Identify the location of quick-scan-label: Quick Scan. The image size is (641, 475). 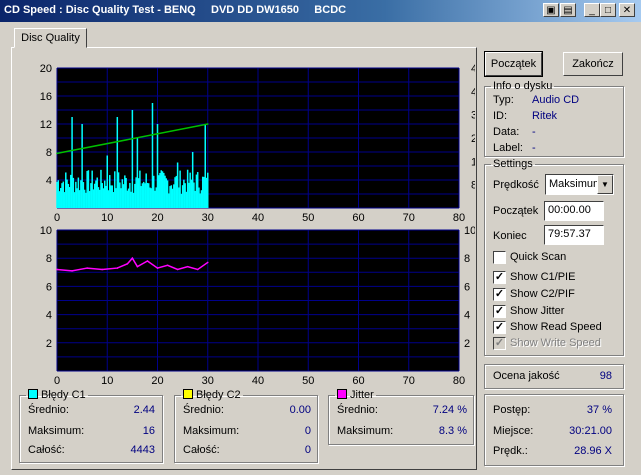
(538, 257).